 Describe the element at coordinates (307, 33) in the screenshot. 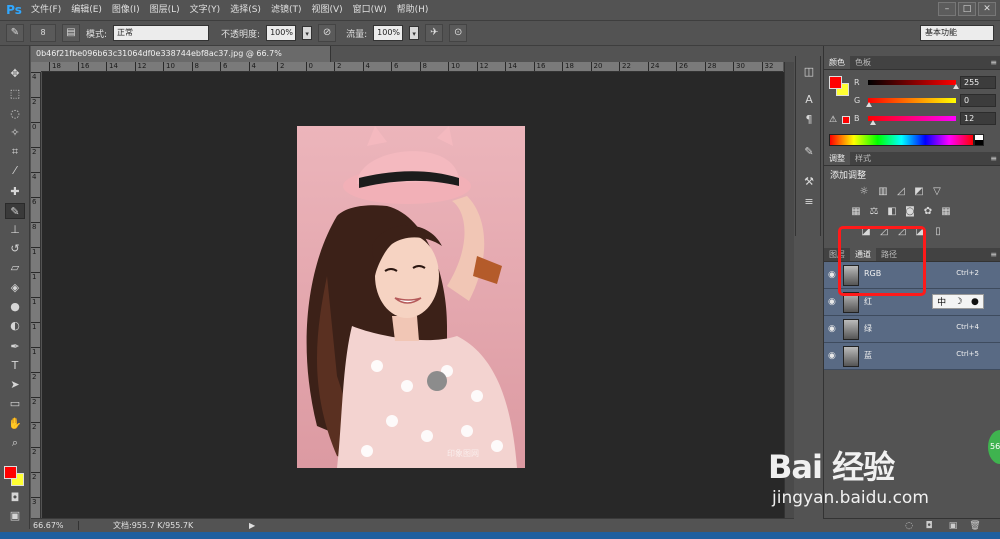

I see `opacity-dropdown-icon: ▾` at that location.